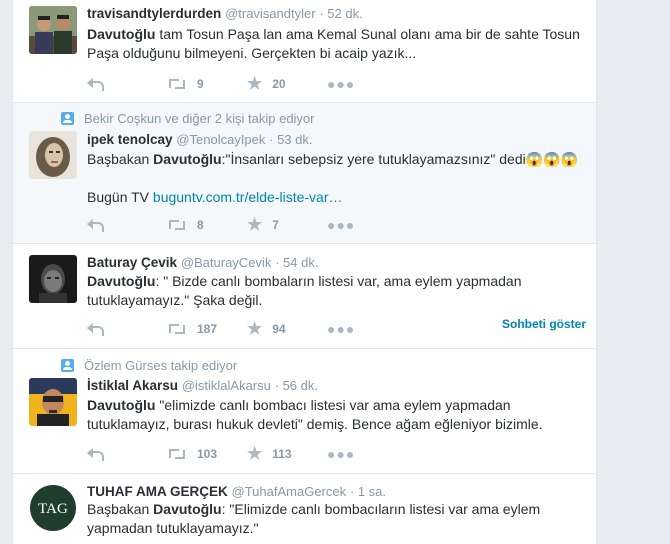 Image resolution: width=670 pixels, height=544 pixels. What do you see at coordinates (287, 328) in the screenshot?
I see `favorite-button: ★ 94` at bounding box center [287, 328].